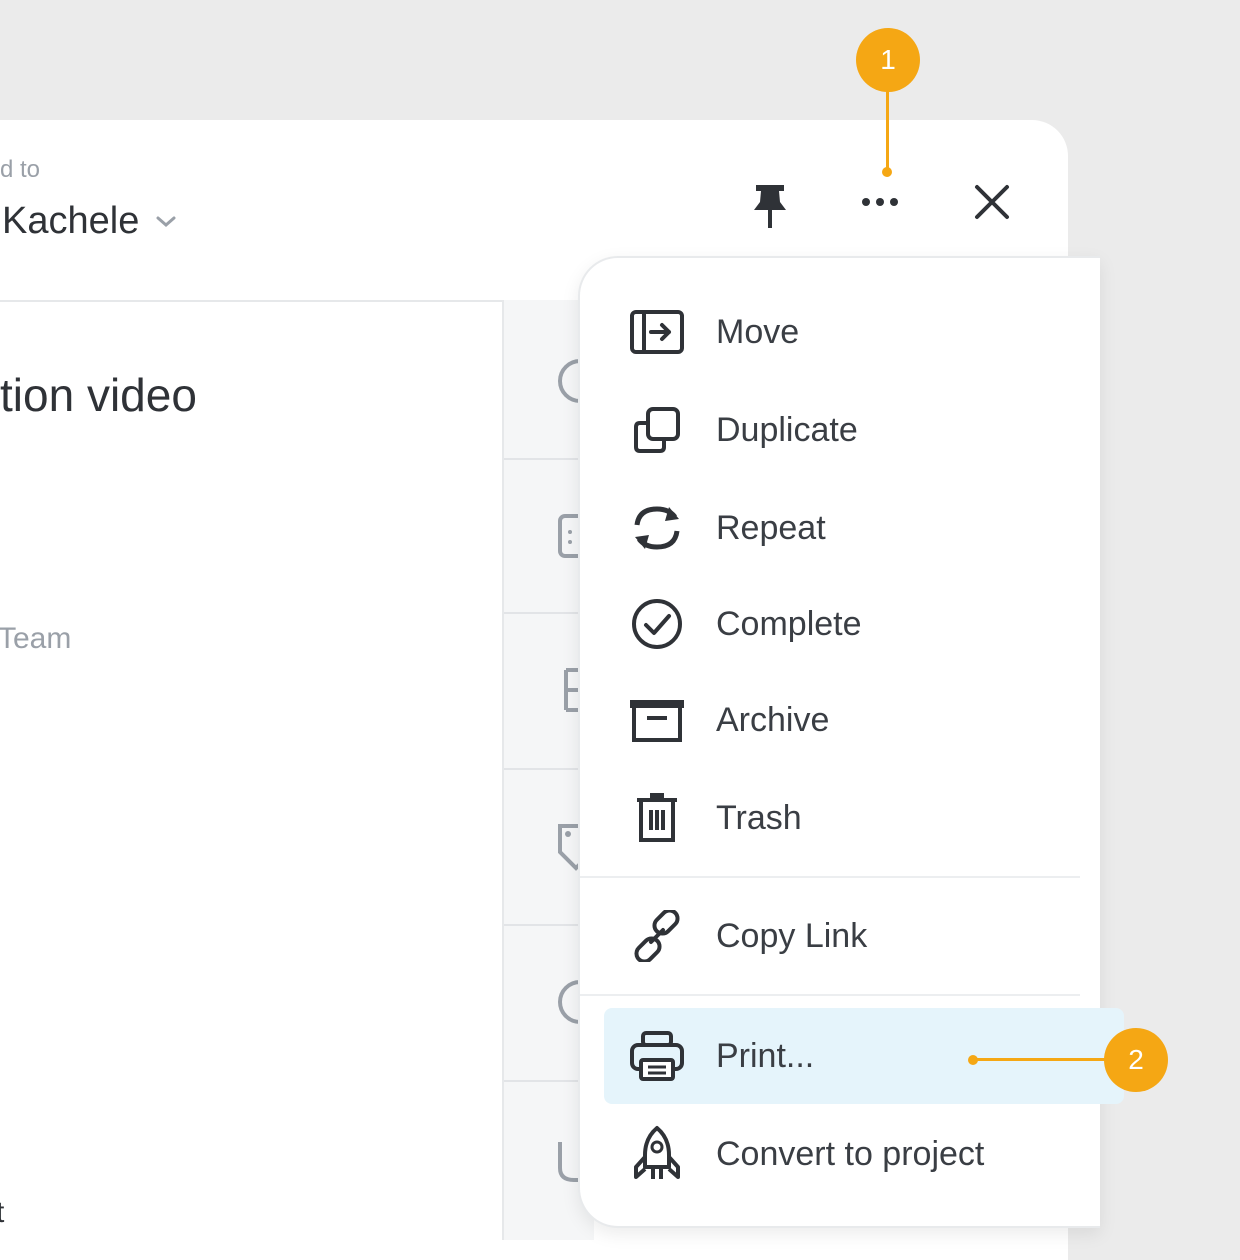 The height and width of the screenshot is (1260, 1240). Describe the element at coordinates (657, 1154) in the screenshot. I see `rocket-icon` at that location.